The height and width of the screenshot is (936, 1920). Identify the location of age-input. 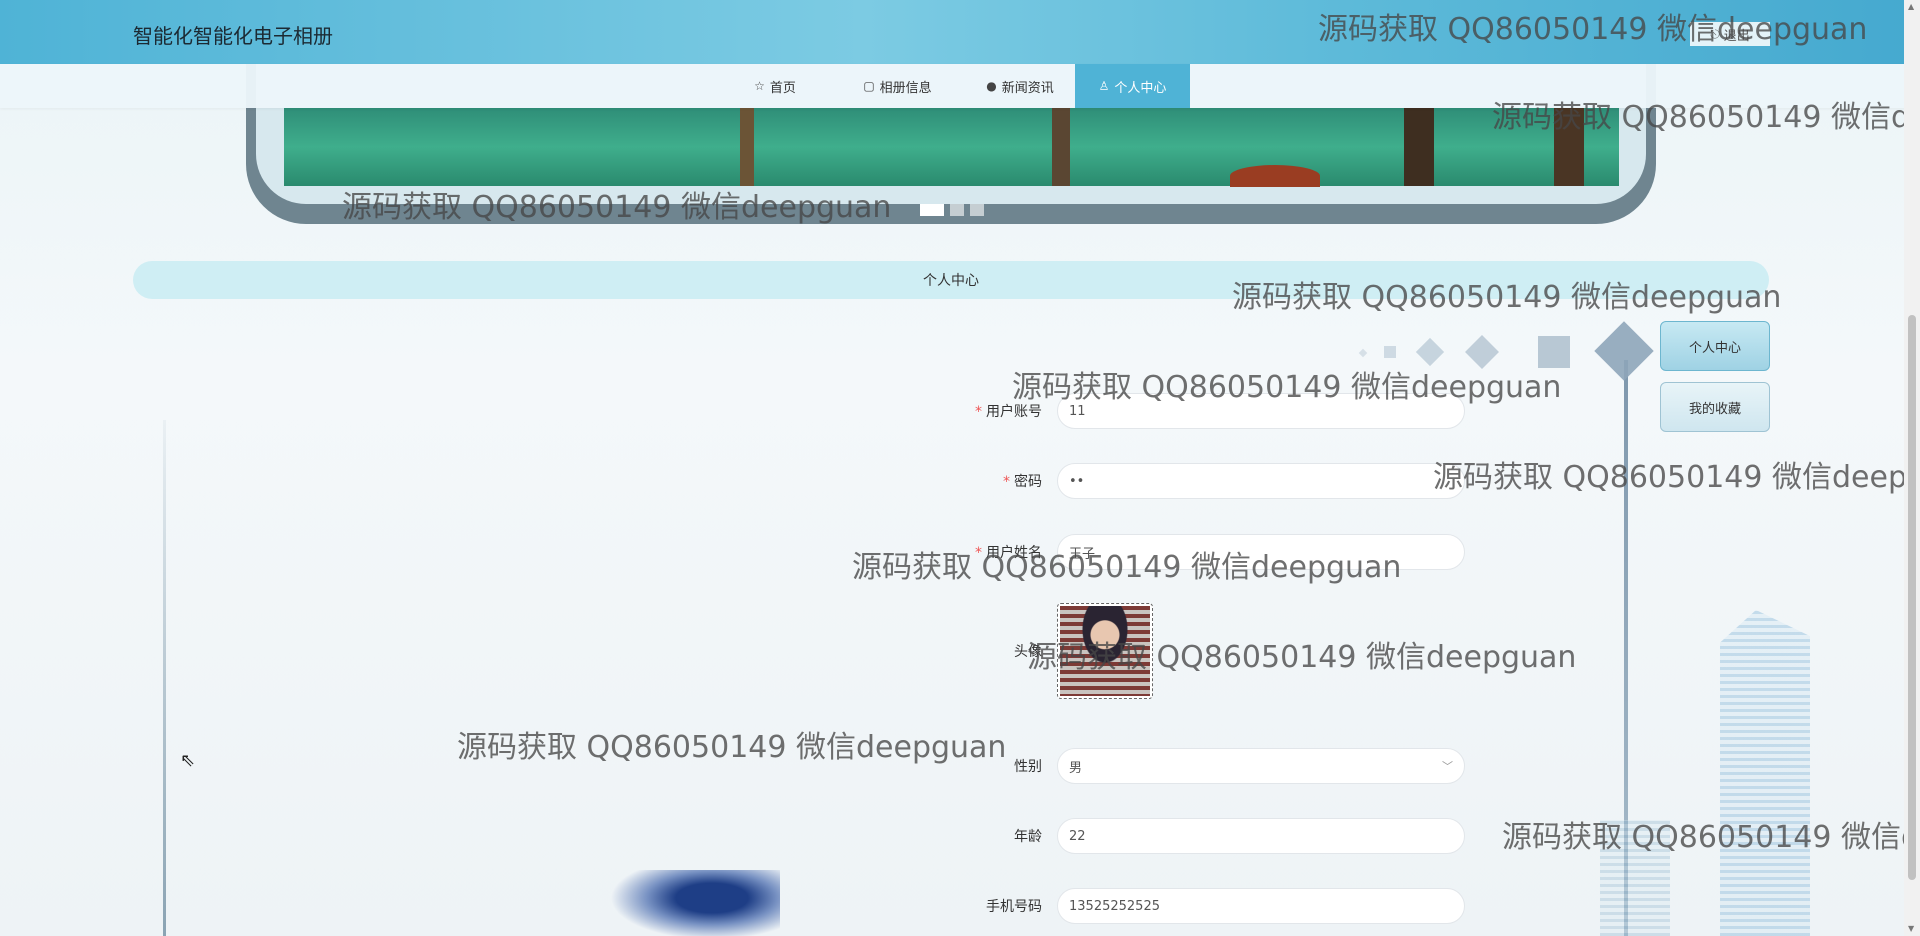
(1261, 836).